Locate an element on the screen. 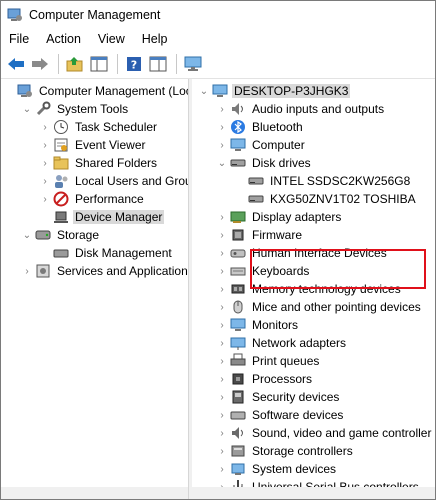  device-tree-item: › Sound, video and game controller is located at coordinates (324, 433).